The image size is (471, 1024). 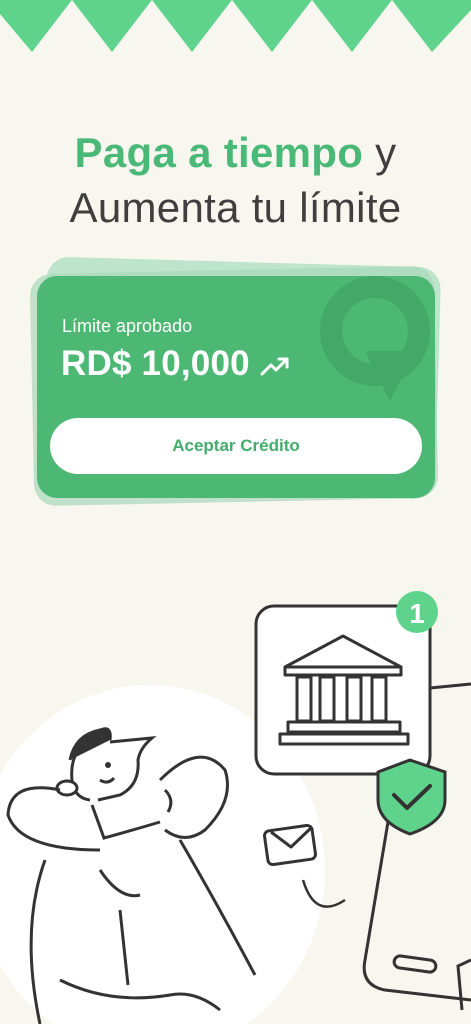 What do you see at coordinates (236, 446) in the screenshot?
I see `accept-credit-button: Aceptar Crédito` at bounding box center [236, 446].